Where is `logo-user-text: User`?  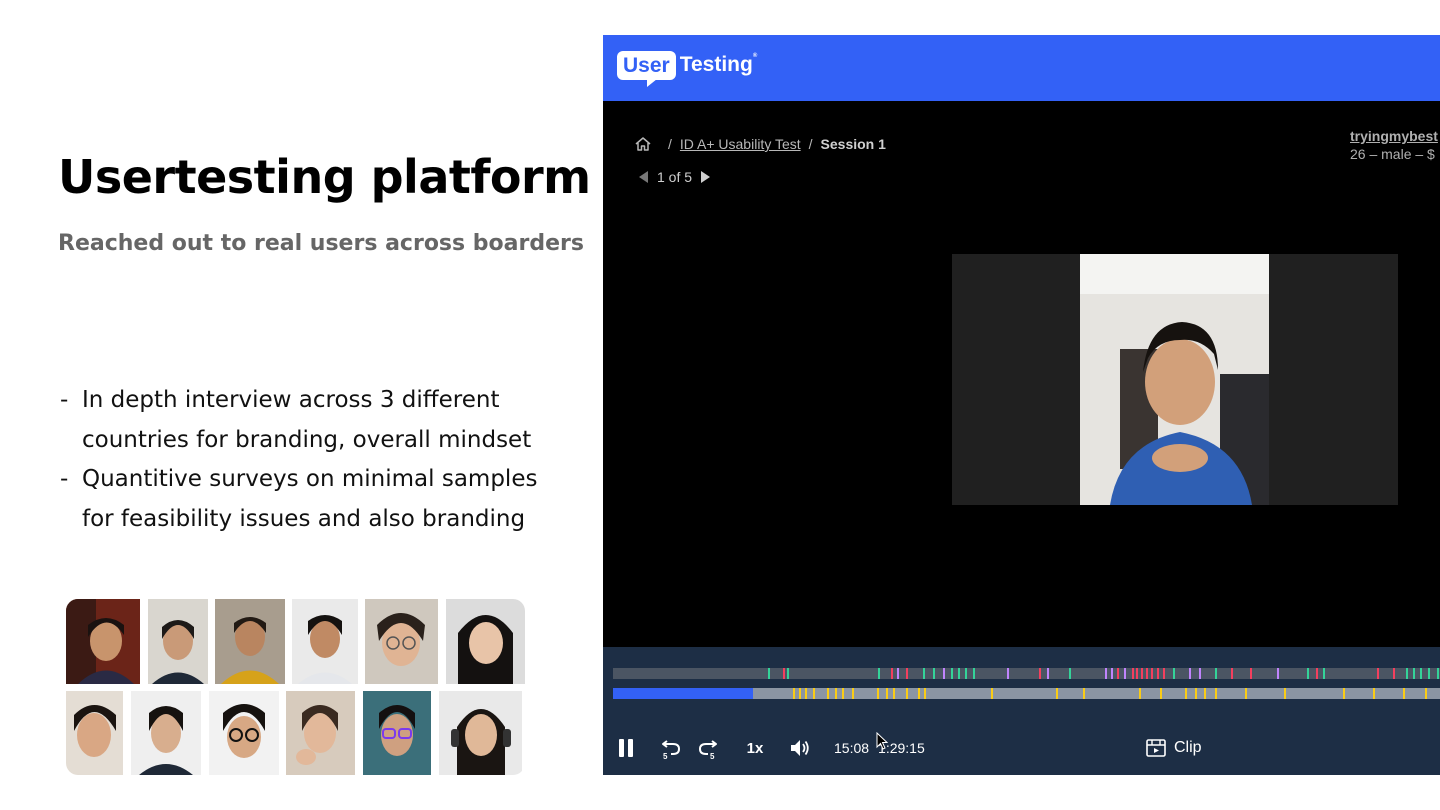
logo-user-text: User is located at coordinates (646, 68).